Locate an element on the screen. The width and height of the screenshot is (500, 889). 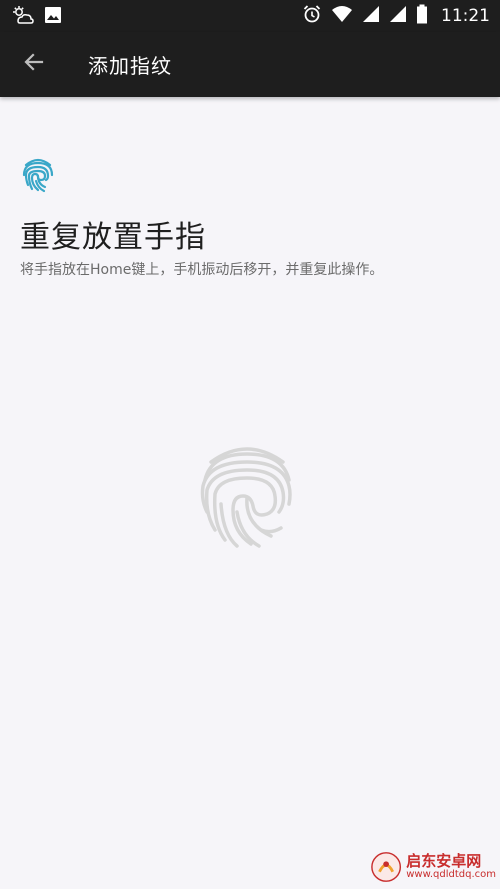
image-icon is located at coordinates (53, 17).